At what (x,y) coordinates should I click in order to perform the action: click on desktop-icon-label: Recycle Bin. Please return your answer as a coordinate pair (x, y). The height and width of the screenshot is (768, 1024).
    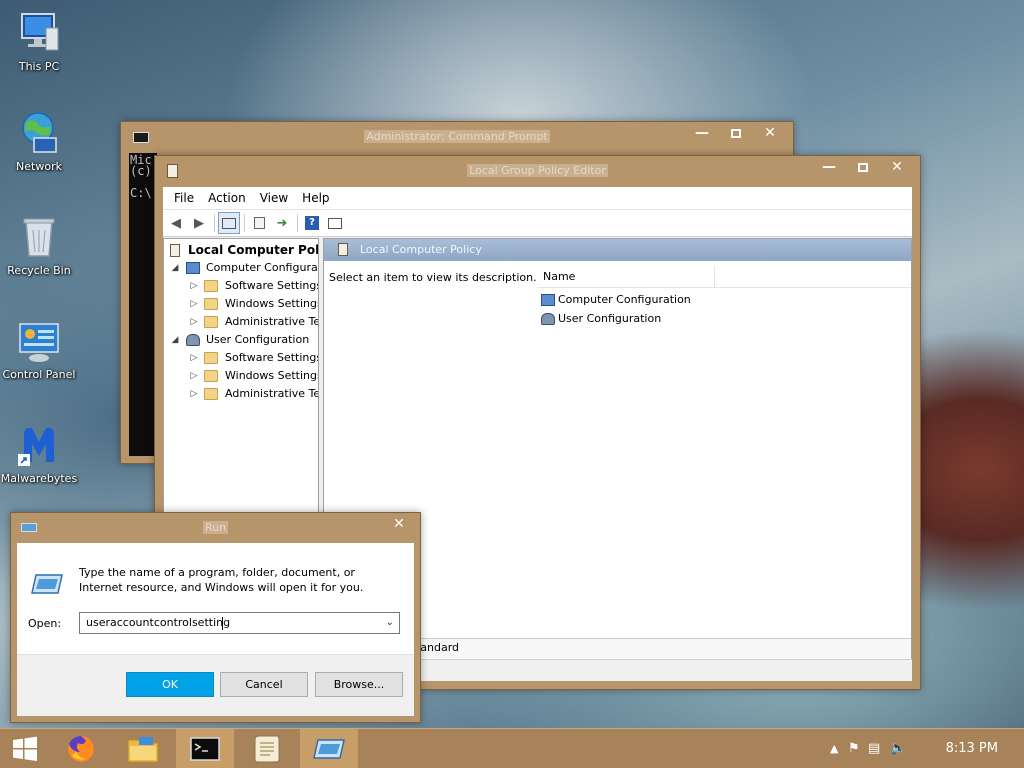
    Looking at the image, I should click on (39, 270).